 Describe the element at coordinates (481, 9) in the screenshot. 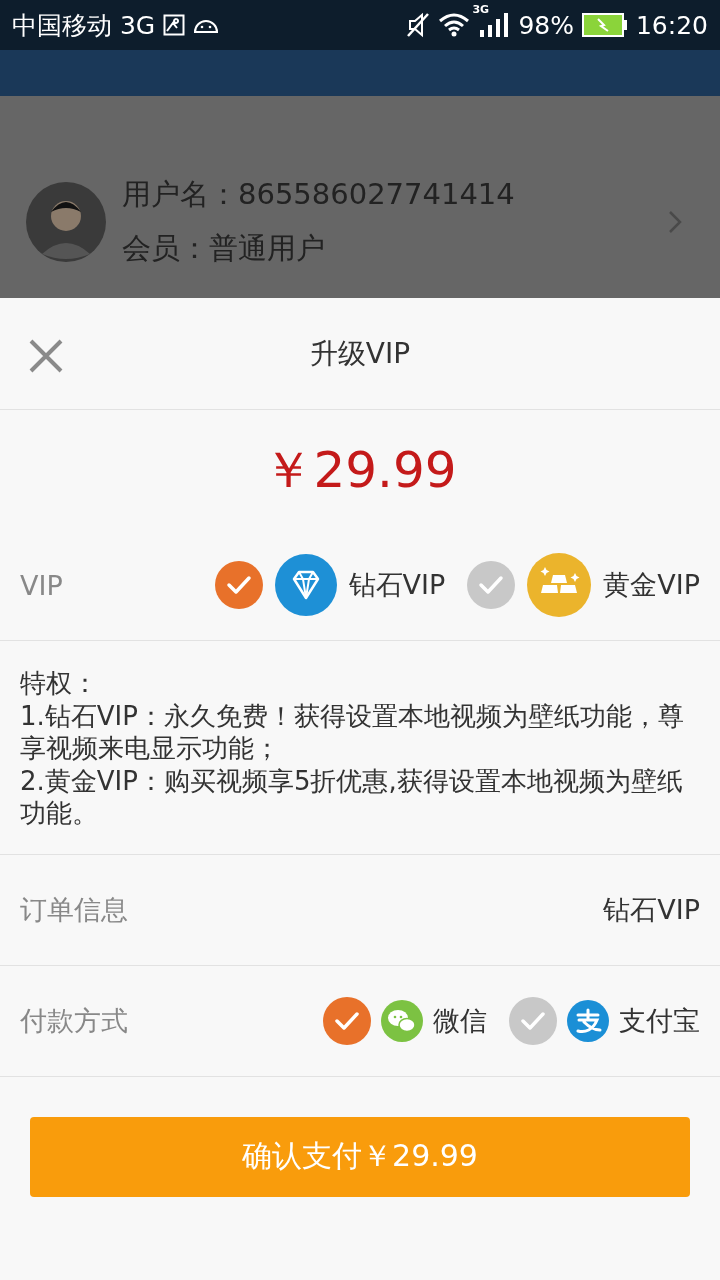

I see `network-label: 3G` at that location.